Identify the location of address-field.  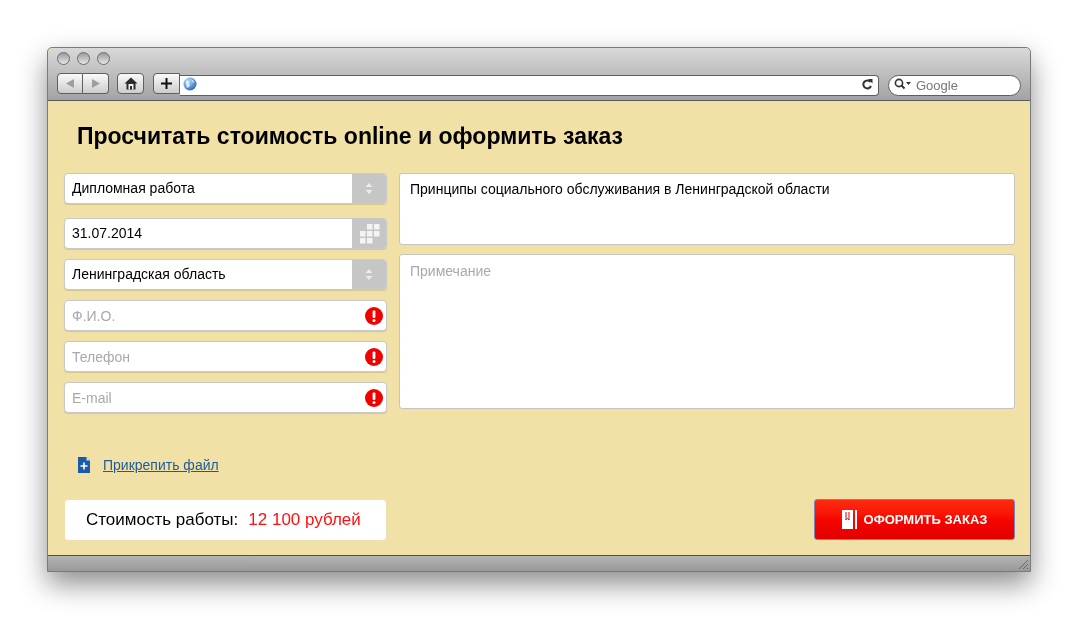
(529, 85).